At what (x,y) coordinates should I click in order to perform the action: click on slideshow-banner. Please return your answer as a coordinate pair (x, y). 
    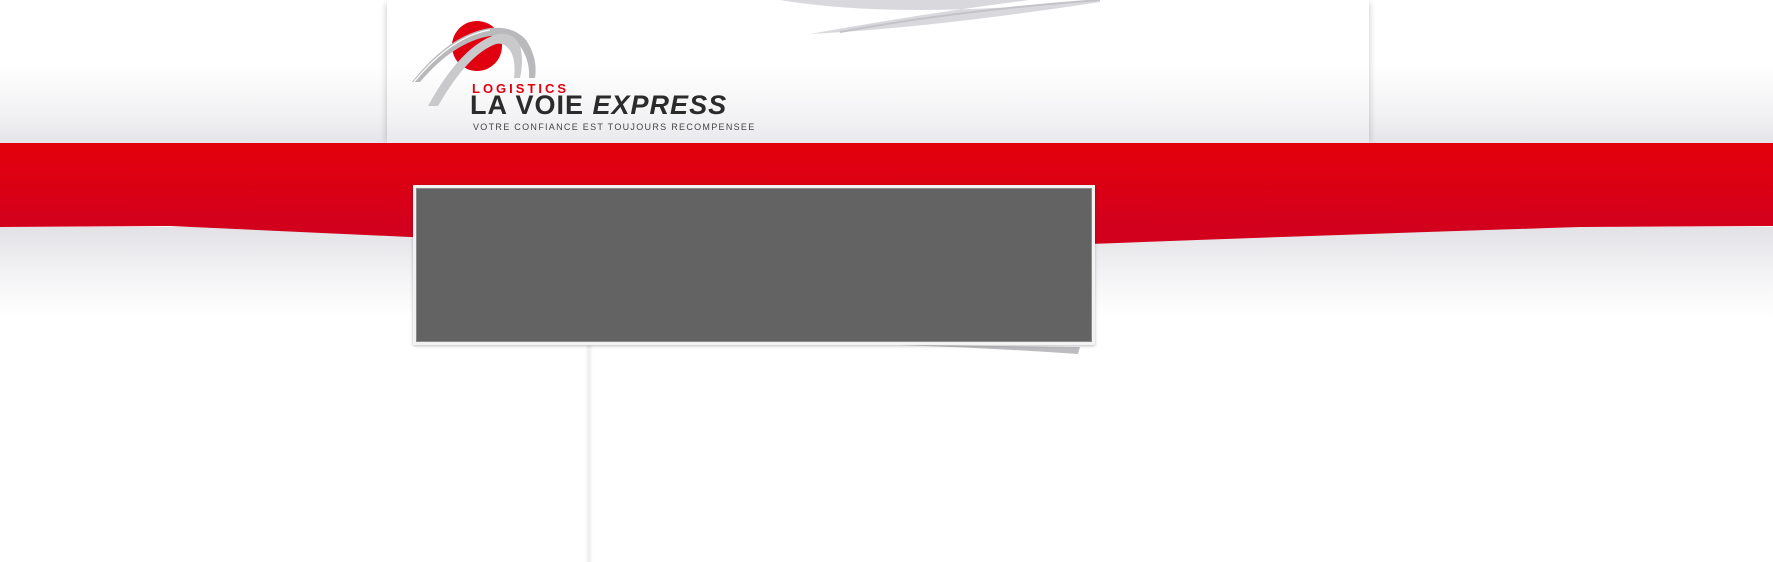
    Looking at the image, I should click on (754, 265).